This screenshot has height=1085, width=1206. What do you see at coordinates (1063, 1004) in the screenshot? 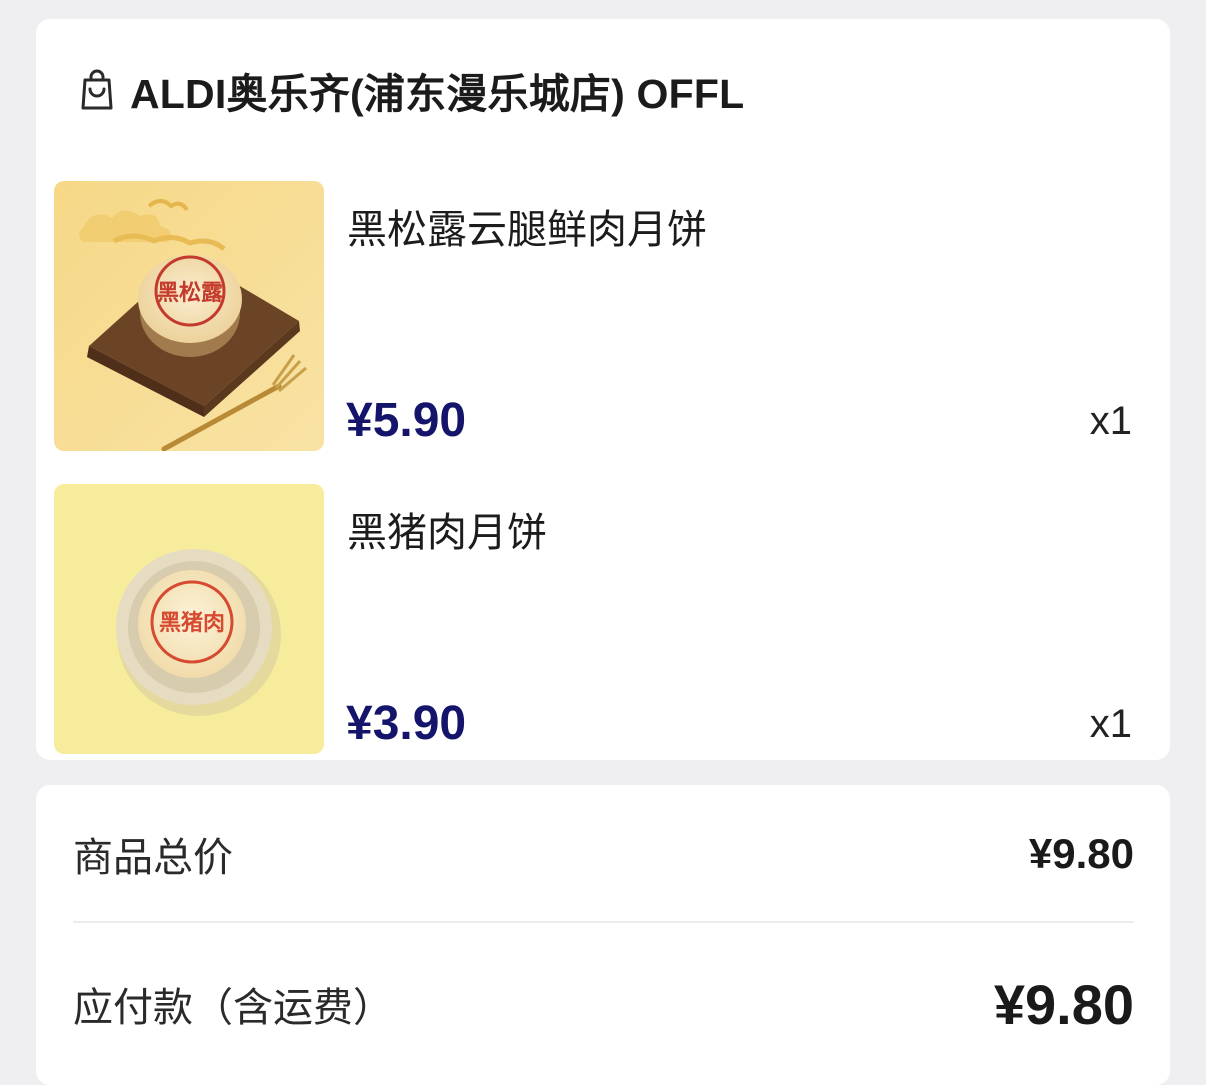
I see `total-value: ¥9.80` at bounding box center [1063, 1004].